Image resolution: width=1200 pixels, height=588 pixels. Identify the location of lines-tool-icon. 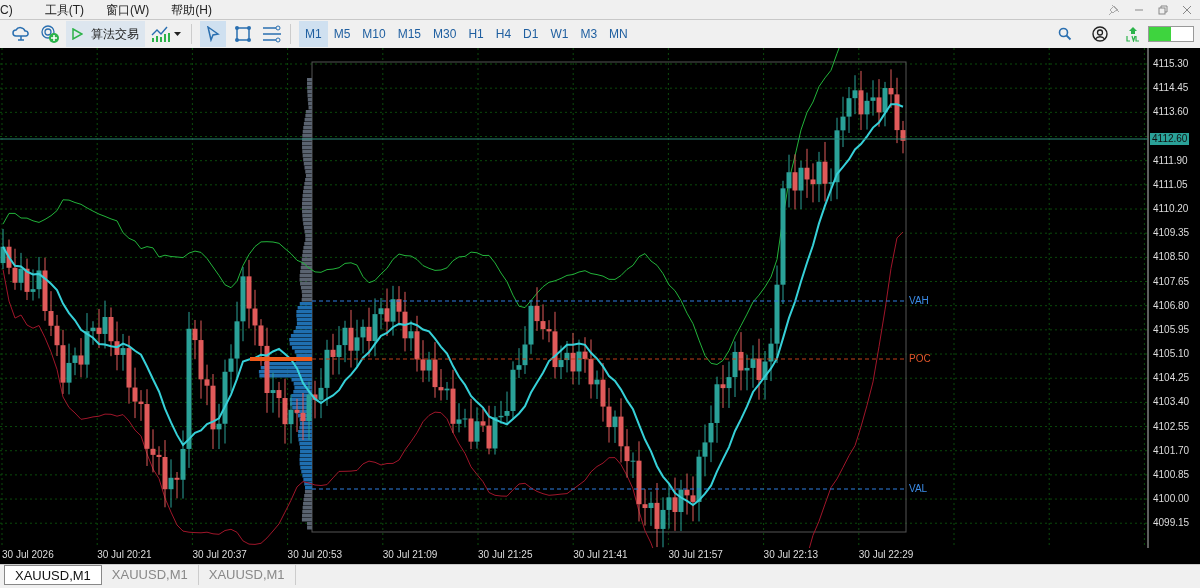
(272, 34).